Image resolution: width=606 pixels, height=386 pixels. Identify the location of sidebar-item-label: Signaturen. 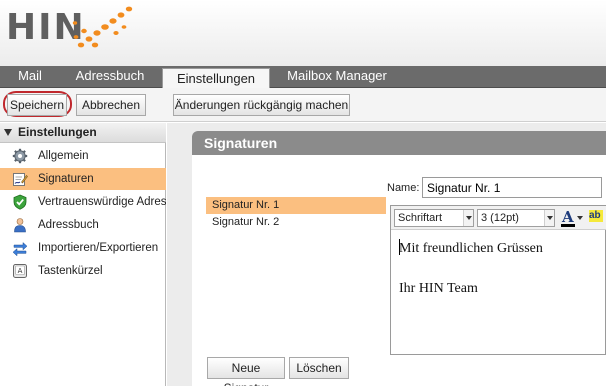
(66, 179).